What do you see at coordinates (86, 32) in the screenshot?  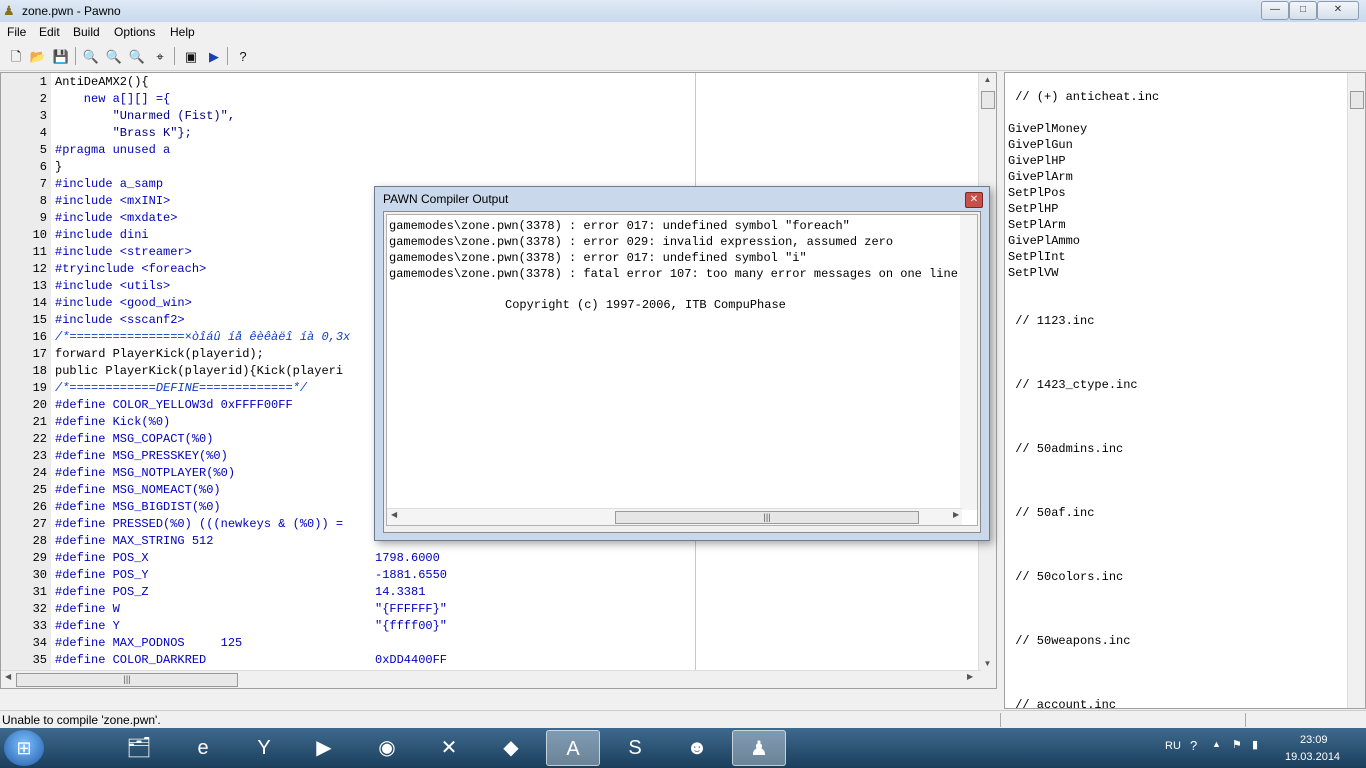 I see `menu-build: Build` at bounding box center [86, 32].